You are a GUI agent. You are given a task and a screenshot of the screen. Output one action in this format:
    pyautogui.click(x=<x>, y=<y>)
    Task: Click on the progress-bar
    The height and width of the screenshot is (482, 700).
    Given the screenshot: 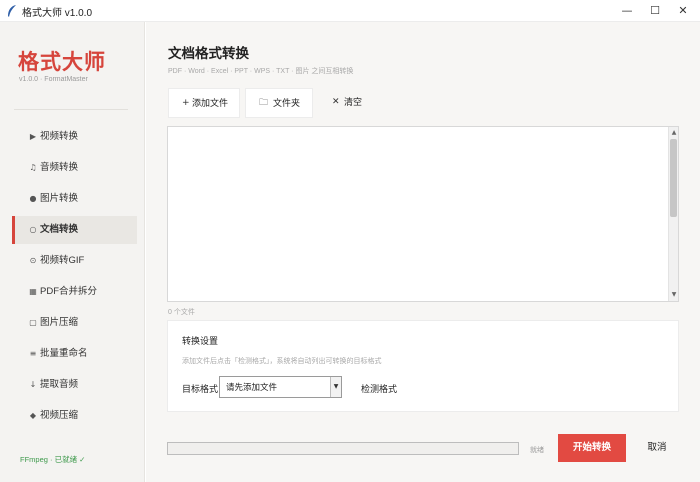 What is the action you would take?
    pyautogui.click(x=343, y=448)
    